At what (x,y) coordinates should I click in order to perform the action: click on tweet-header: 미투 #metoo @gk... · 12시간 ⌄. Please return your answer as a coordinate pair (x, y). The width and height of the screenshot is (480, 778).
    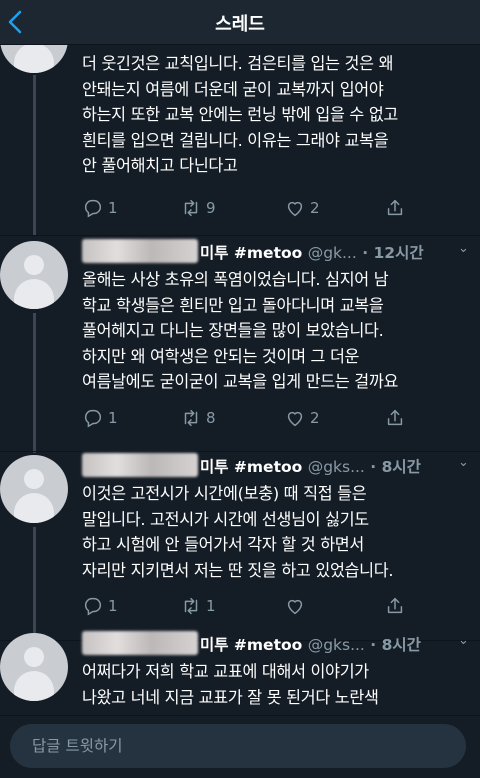
    Looking at the image, I should click on (281, 252).